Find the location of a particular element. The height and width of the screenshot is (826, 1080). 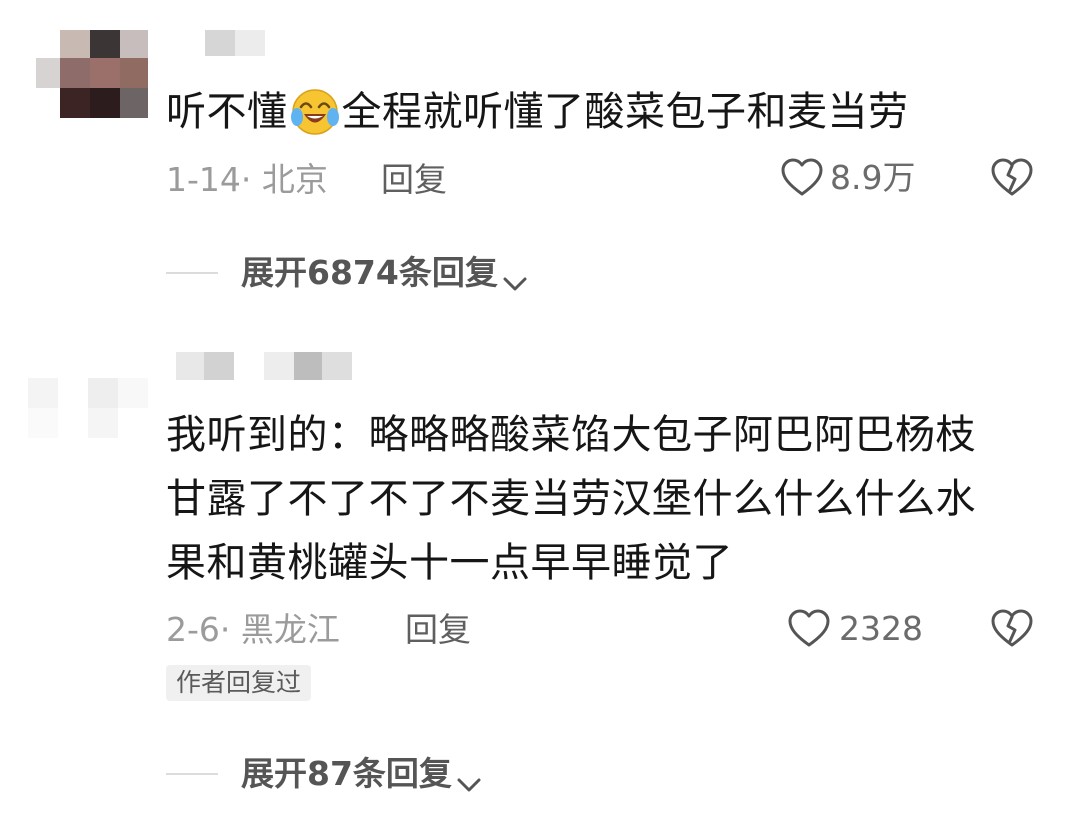

comment-date: 2-6 is located at coordinates (193, 629).